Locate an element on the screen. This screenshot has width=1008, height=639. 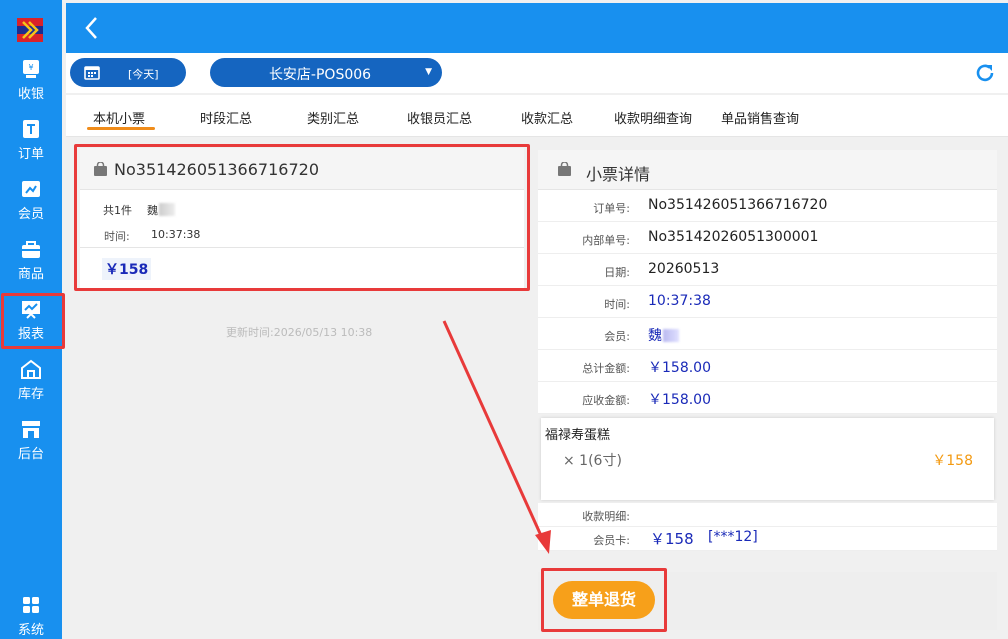
nav-item-warehouse: 库存 is located at coordinates (31, 380).